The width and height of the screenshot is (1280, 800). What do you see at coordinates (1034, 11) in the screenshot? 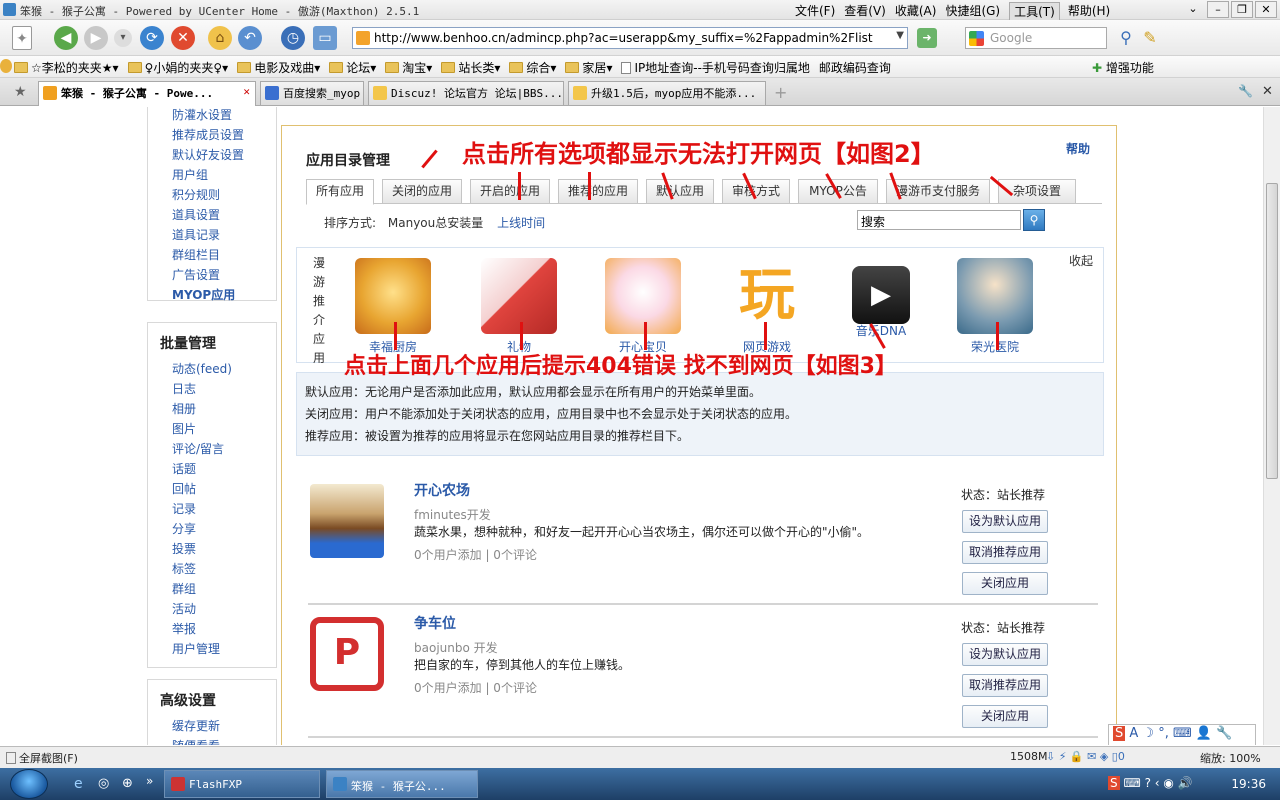
I see `menu-tools: 工具(T)` at bounding box center [1034, 11].